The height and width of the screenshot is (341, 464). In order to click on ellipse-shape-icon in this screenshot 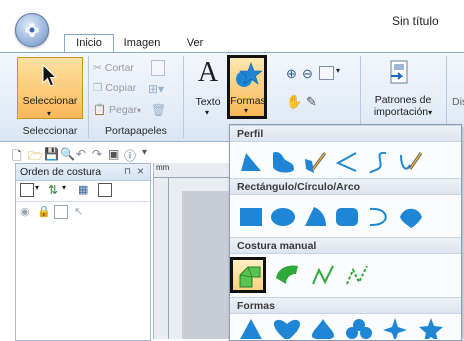, I will do `click(283, 217)`.